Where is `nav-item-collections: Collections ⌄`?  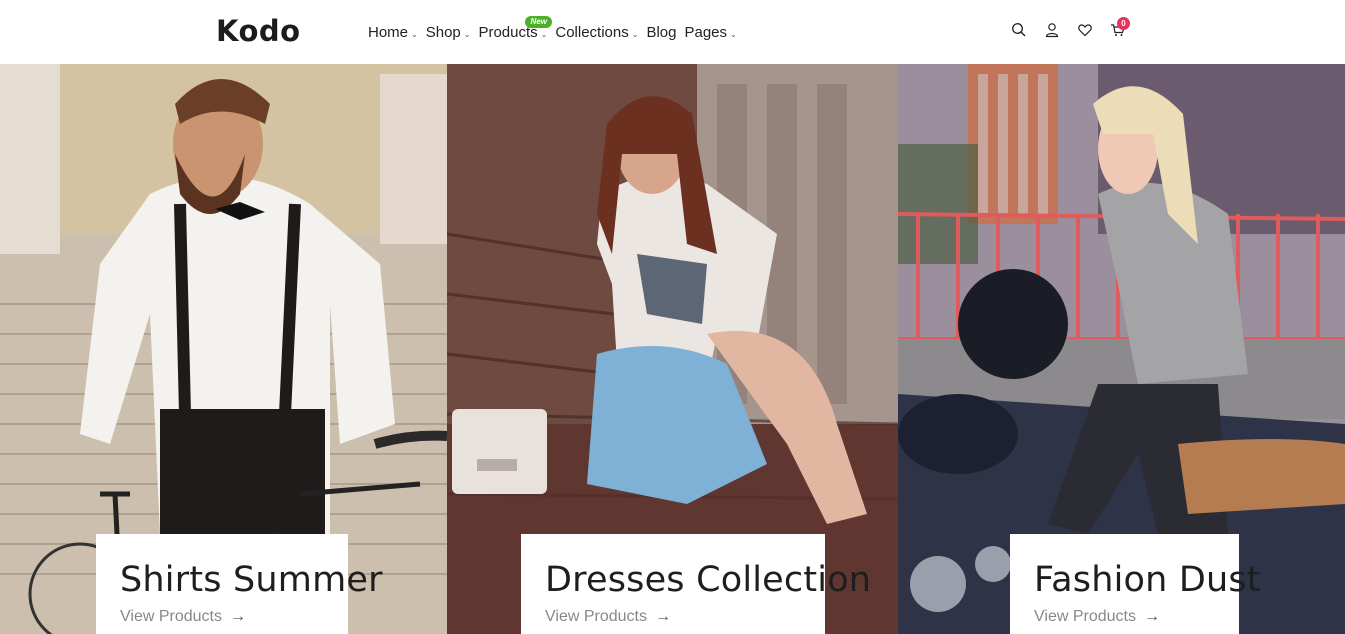 nav-item-collections: Collections ⌄ is located at coordinates (596, 32).